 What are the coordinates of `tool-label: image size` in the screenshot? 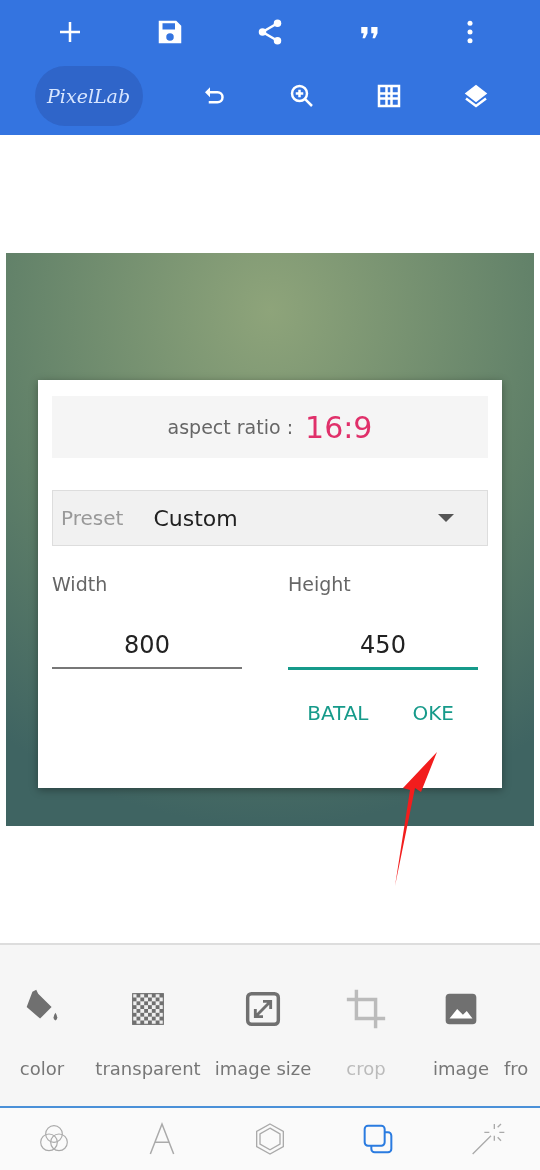 It's located at (263, 1068).